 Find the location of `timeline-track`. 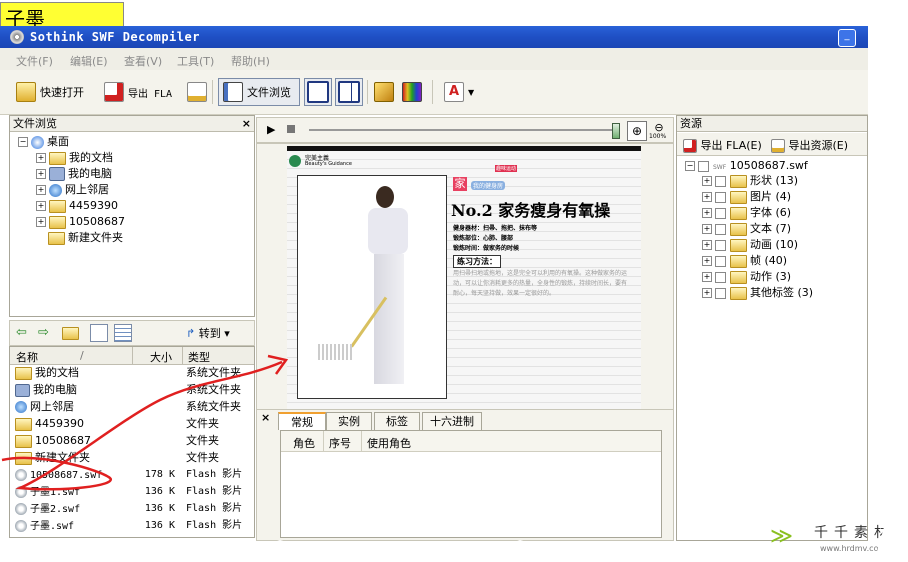

timeline-track is located at coordinates (461, 130).